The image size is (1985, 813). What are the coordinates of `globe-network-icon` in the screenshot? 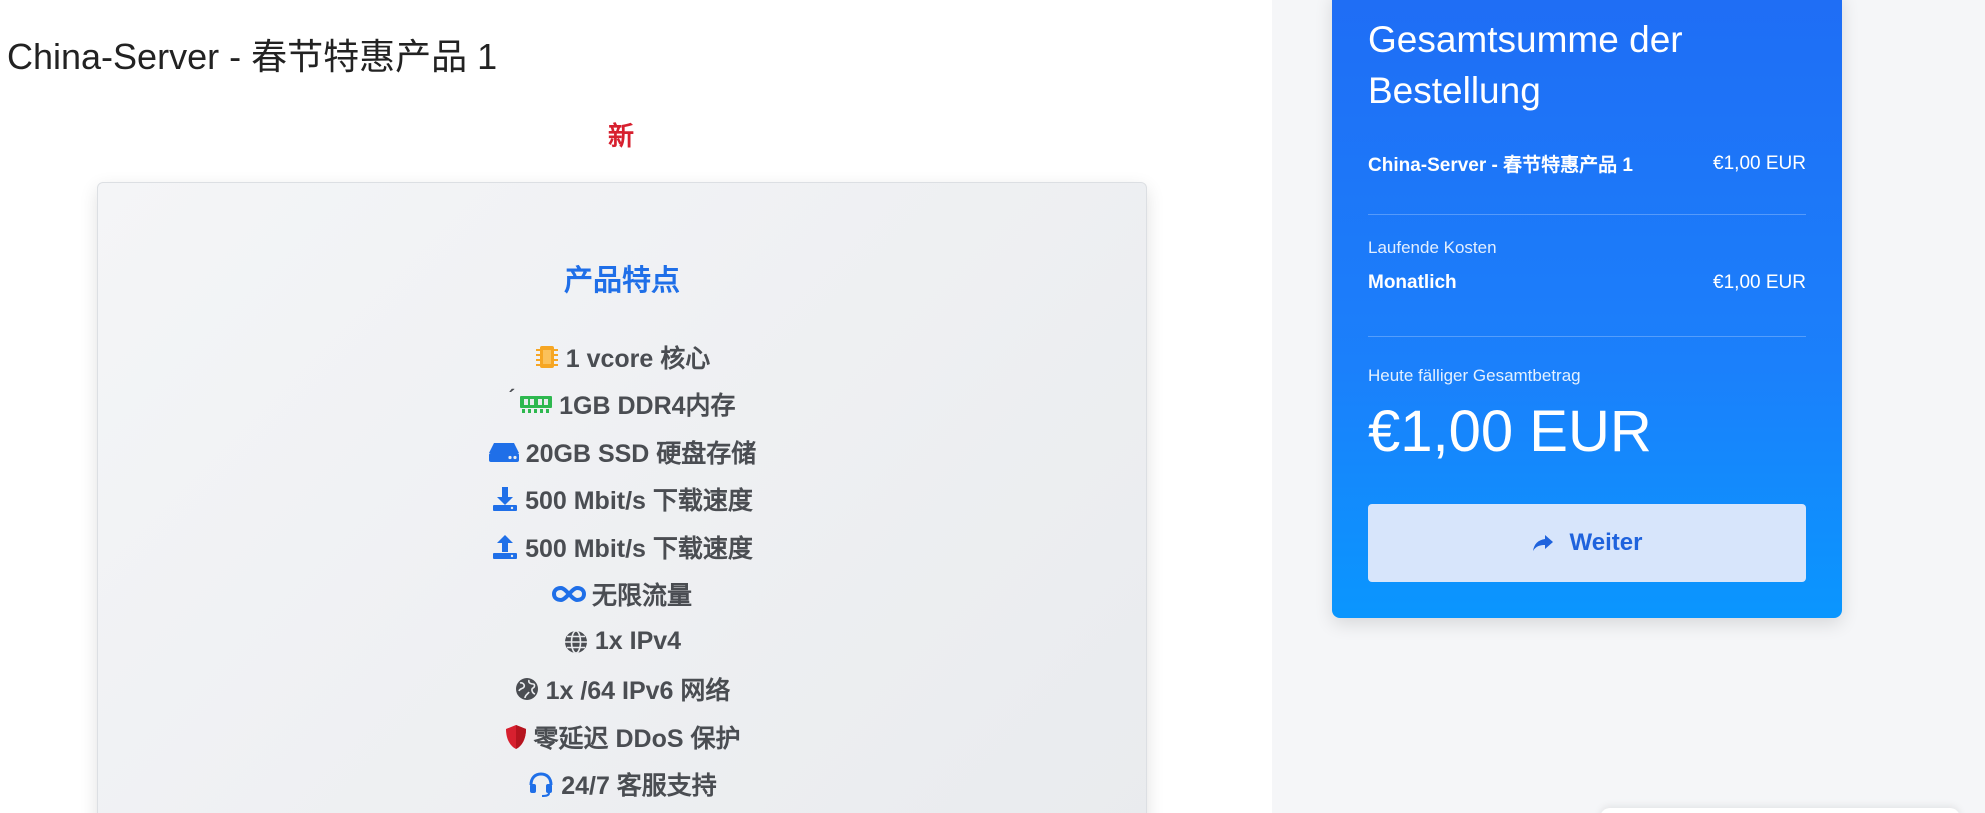 It's located at (527, 689).